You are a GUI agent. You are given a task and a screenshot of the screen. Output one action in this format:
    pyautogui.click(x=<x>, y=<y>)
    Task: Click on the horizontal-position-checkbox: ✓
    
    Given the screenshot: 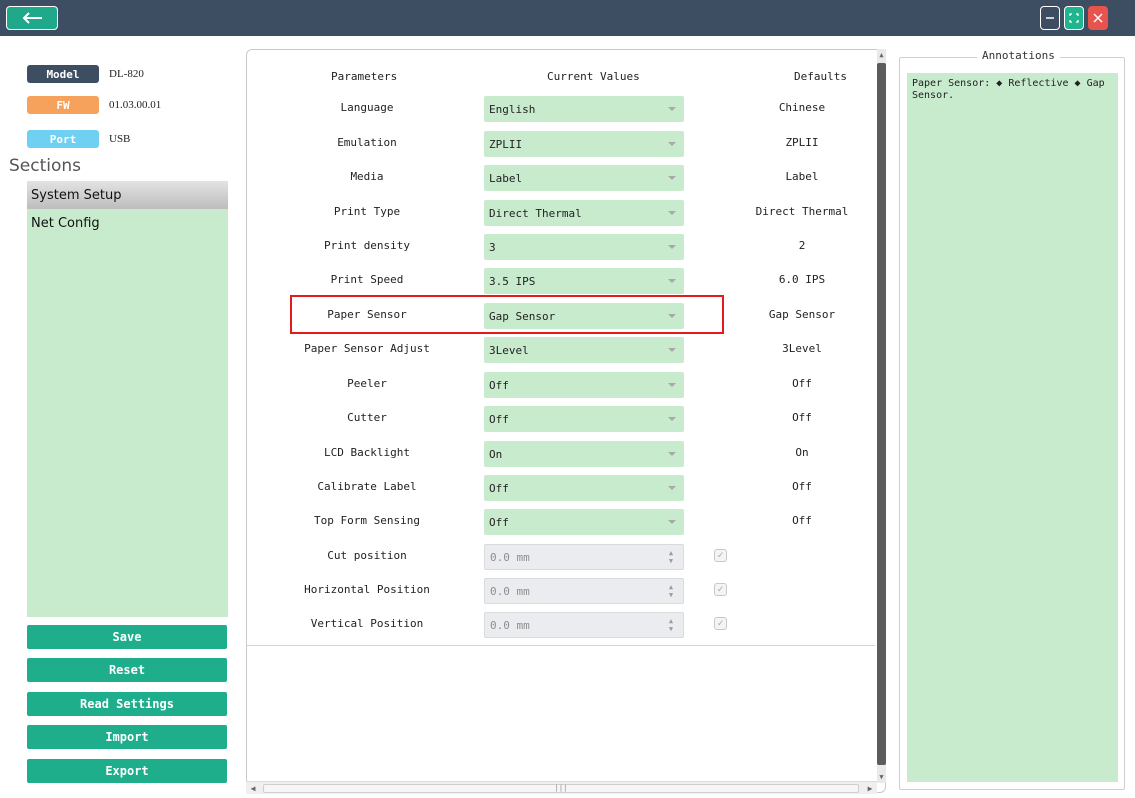 What is the action you would take?
    pyautogui.click(x=720, y=589)
    